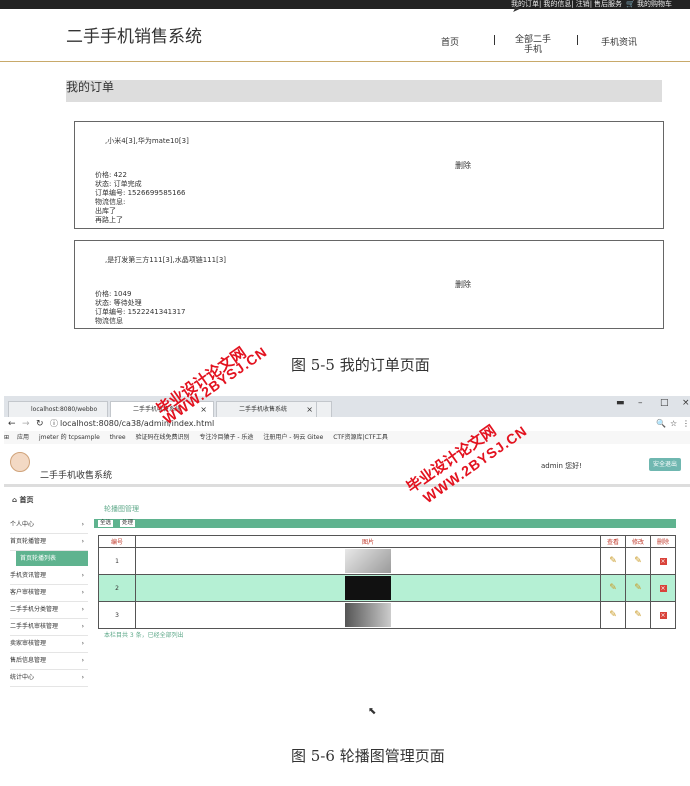  I want to click on logout-button: 安全退出, so click(665, 464).